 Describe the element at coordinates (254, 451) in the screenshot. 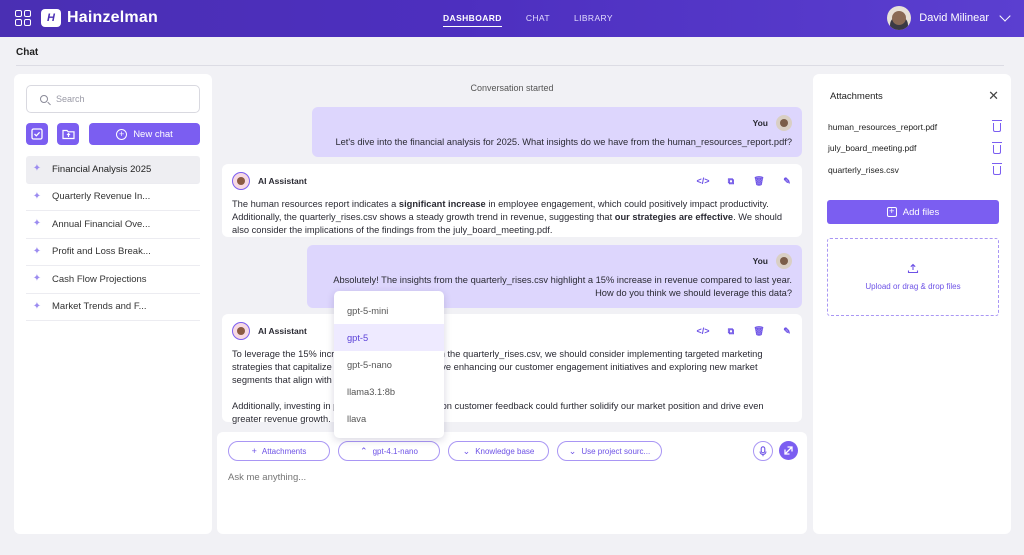

I see `plus-icon: +` at that location.